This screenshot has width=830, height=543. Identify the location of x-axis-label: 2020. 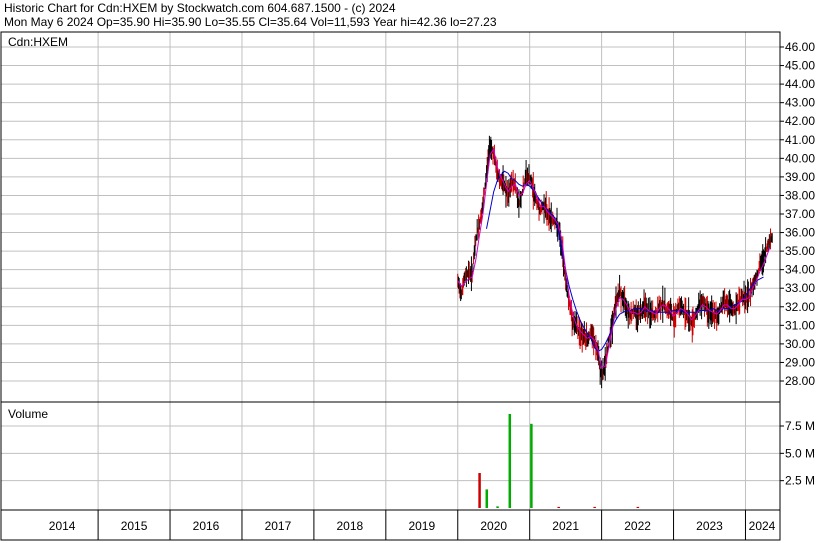
(493, 526).